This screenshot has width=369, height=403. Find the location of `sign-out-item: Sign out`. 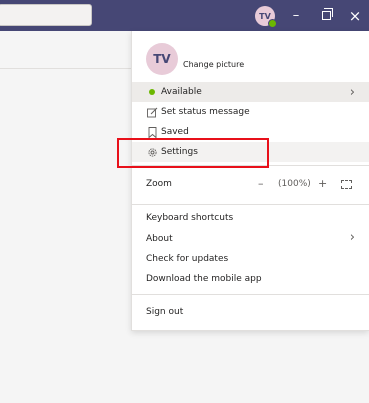

sign-out-item: Sign out is located at coordinates (164, 312).